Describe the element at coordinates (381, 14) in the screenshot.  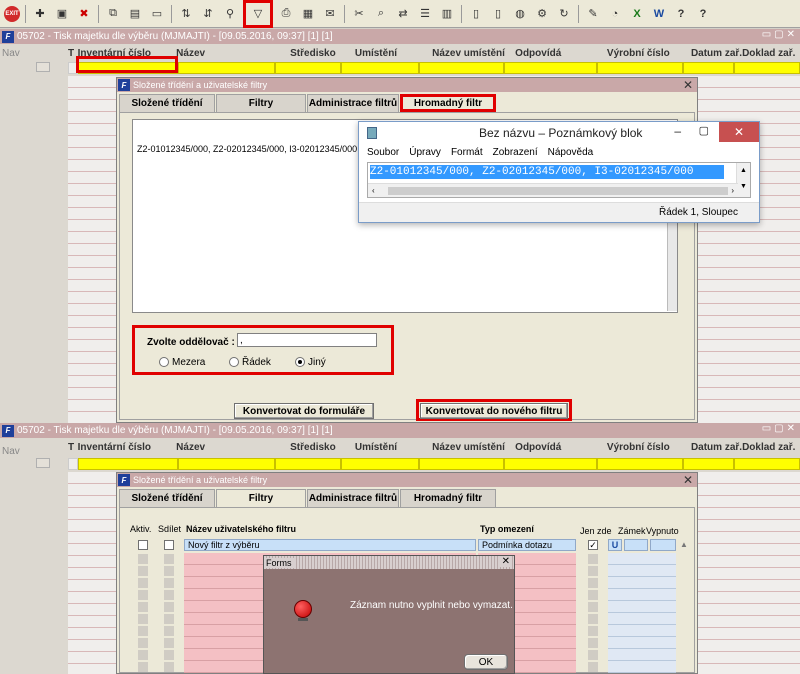
I see `find-icon: ⌕` at that location.